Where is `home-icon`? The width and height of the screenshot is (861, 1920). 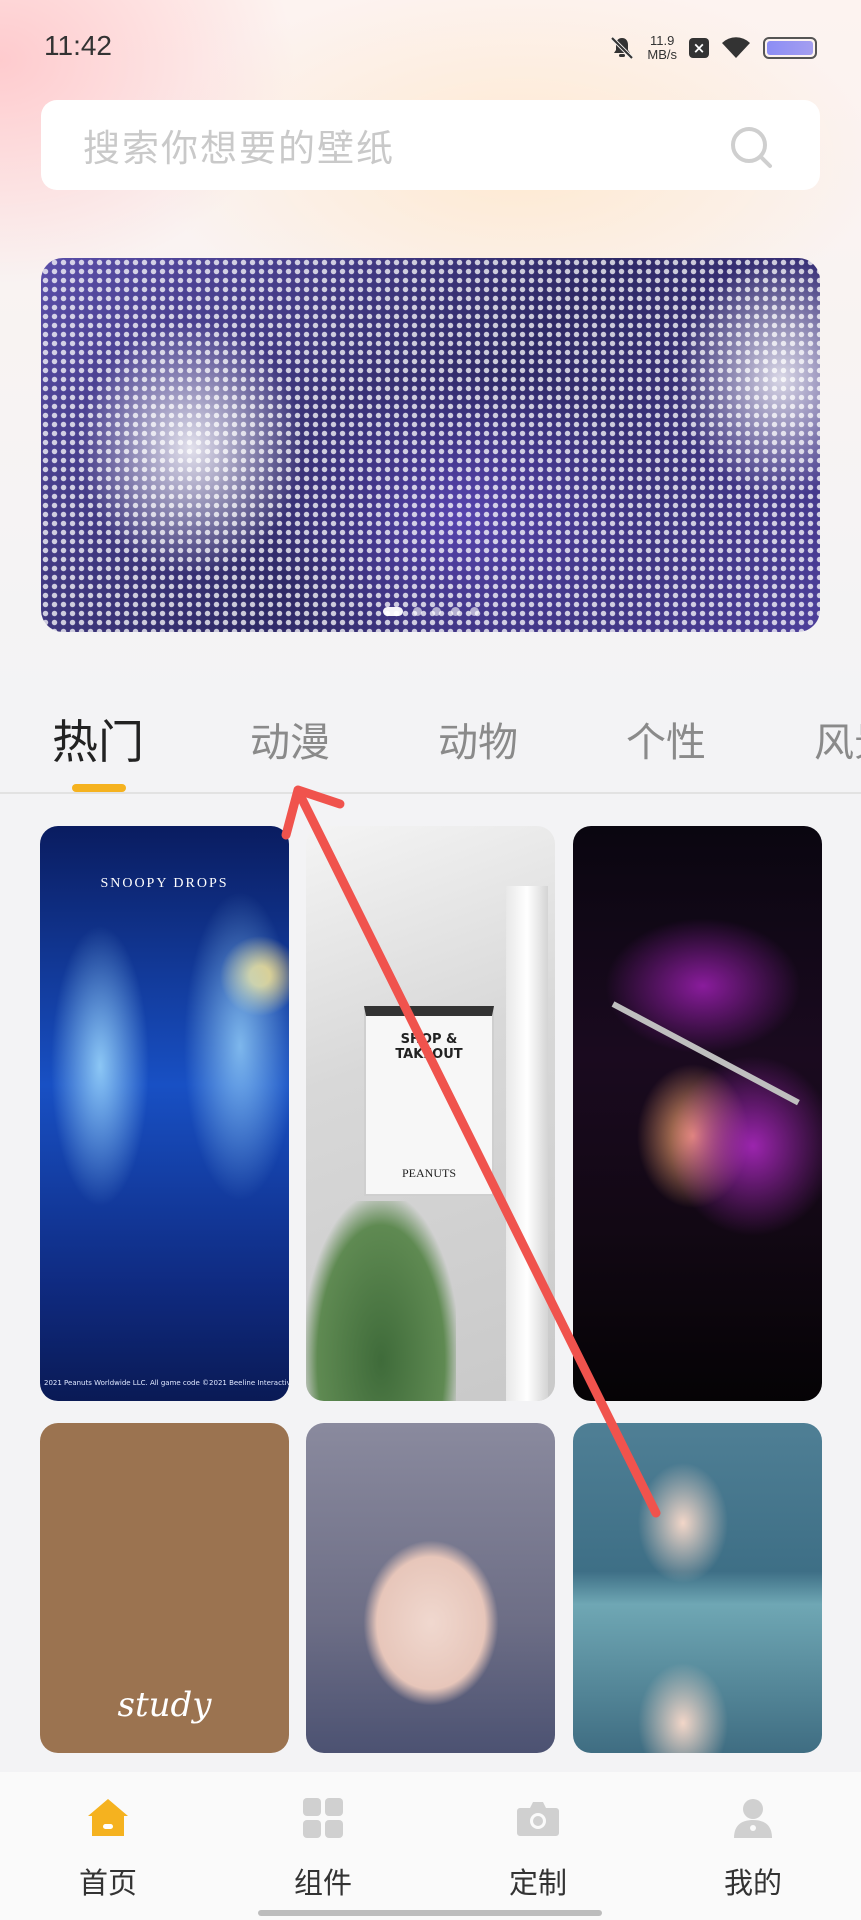 home-icon is located at coordinates (108, 1817).